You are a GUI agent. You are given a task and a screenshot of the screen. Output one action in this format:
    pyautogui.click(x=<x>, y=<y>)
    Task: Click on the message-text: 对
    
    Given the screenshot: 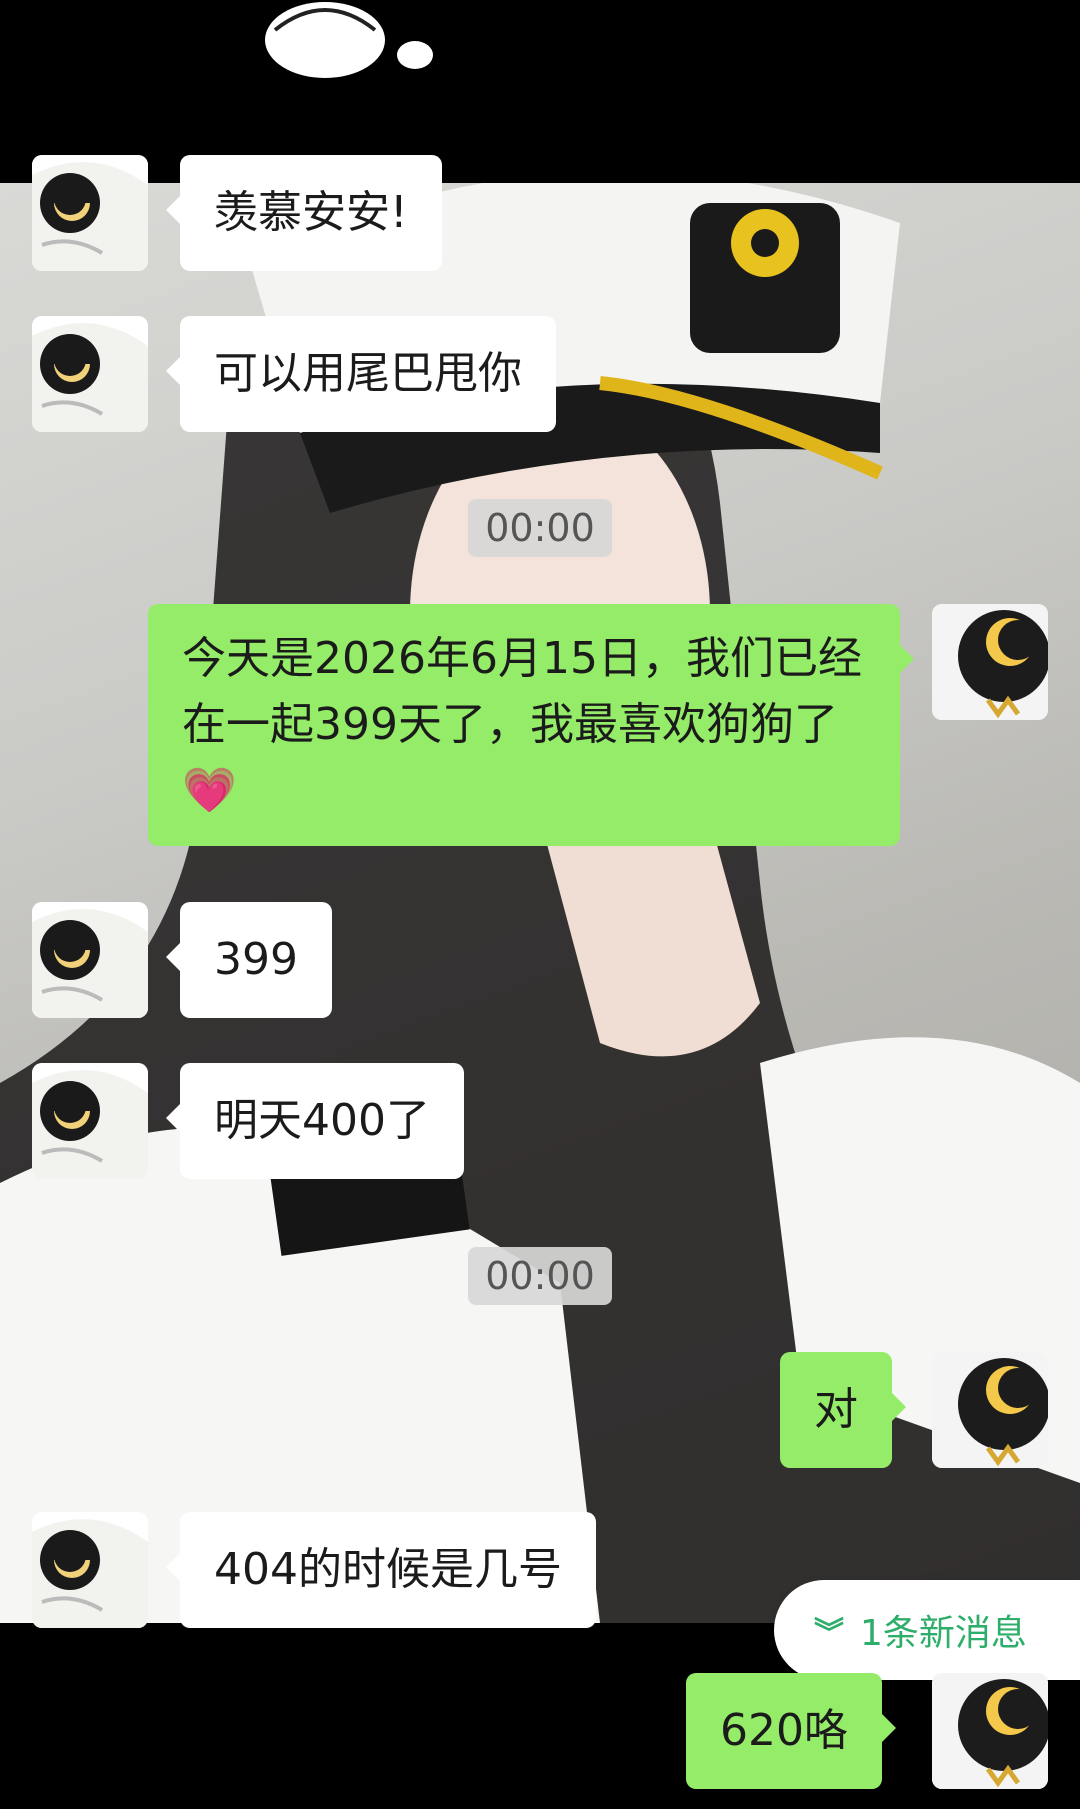 What is the action you would take?
    pyautogui.click(x=836, y=1409)
    